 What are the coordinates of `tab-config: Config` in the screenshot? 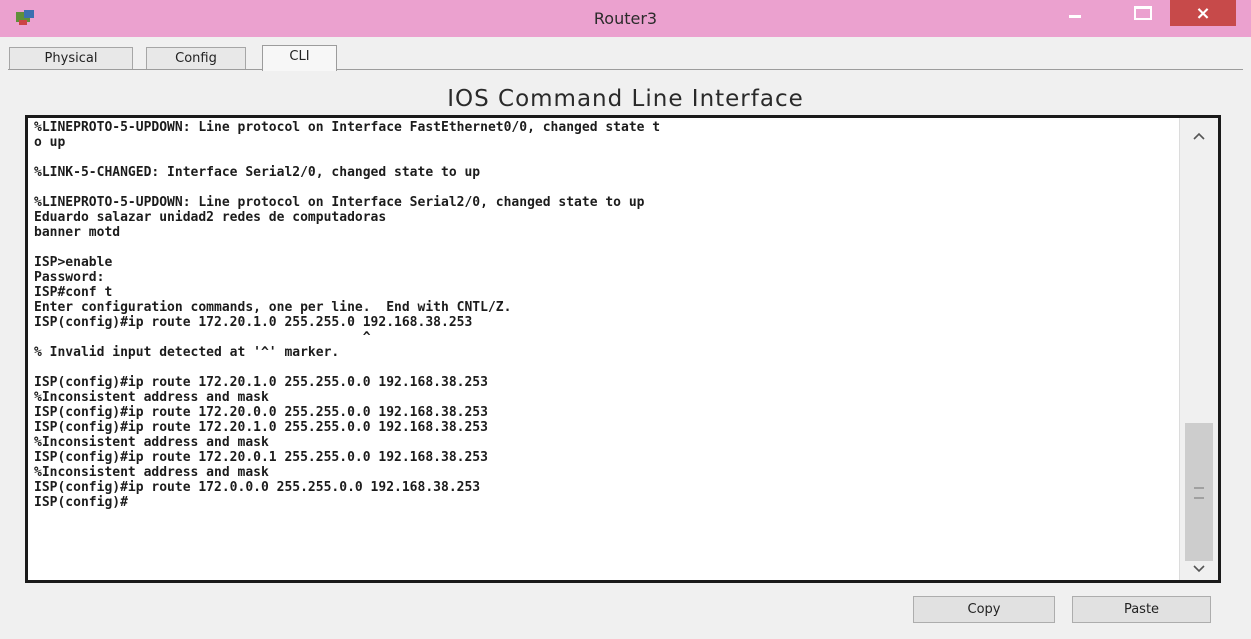 It's located at (196, 58).